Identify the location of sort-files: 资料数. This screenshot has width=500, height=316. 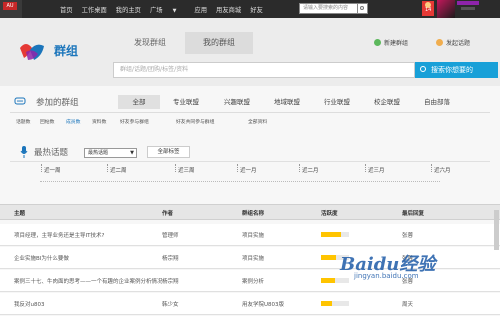
(106, 121).